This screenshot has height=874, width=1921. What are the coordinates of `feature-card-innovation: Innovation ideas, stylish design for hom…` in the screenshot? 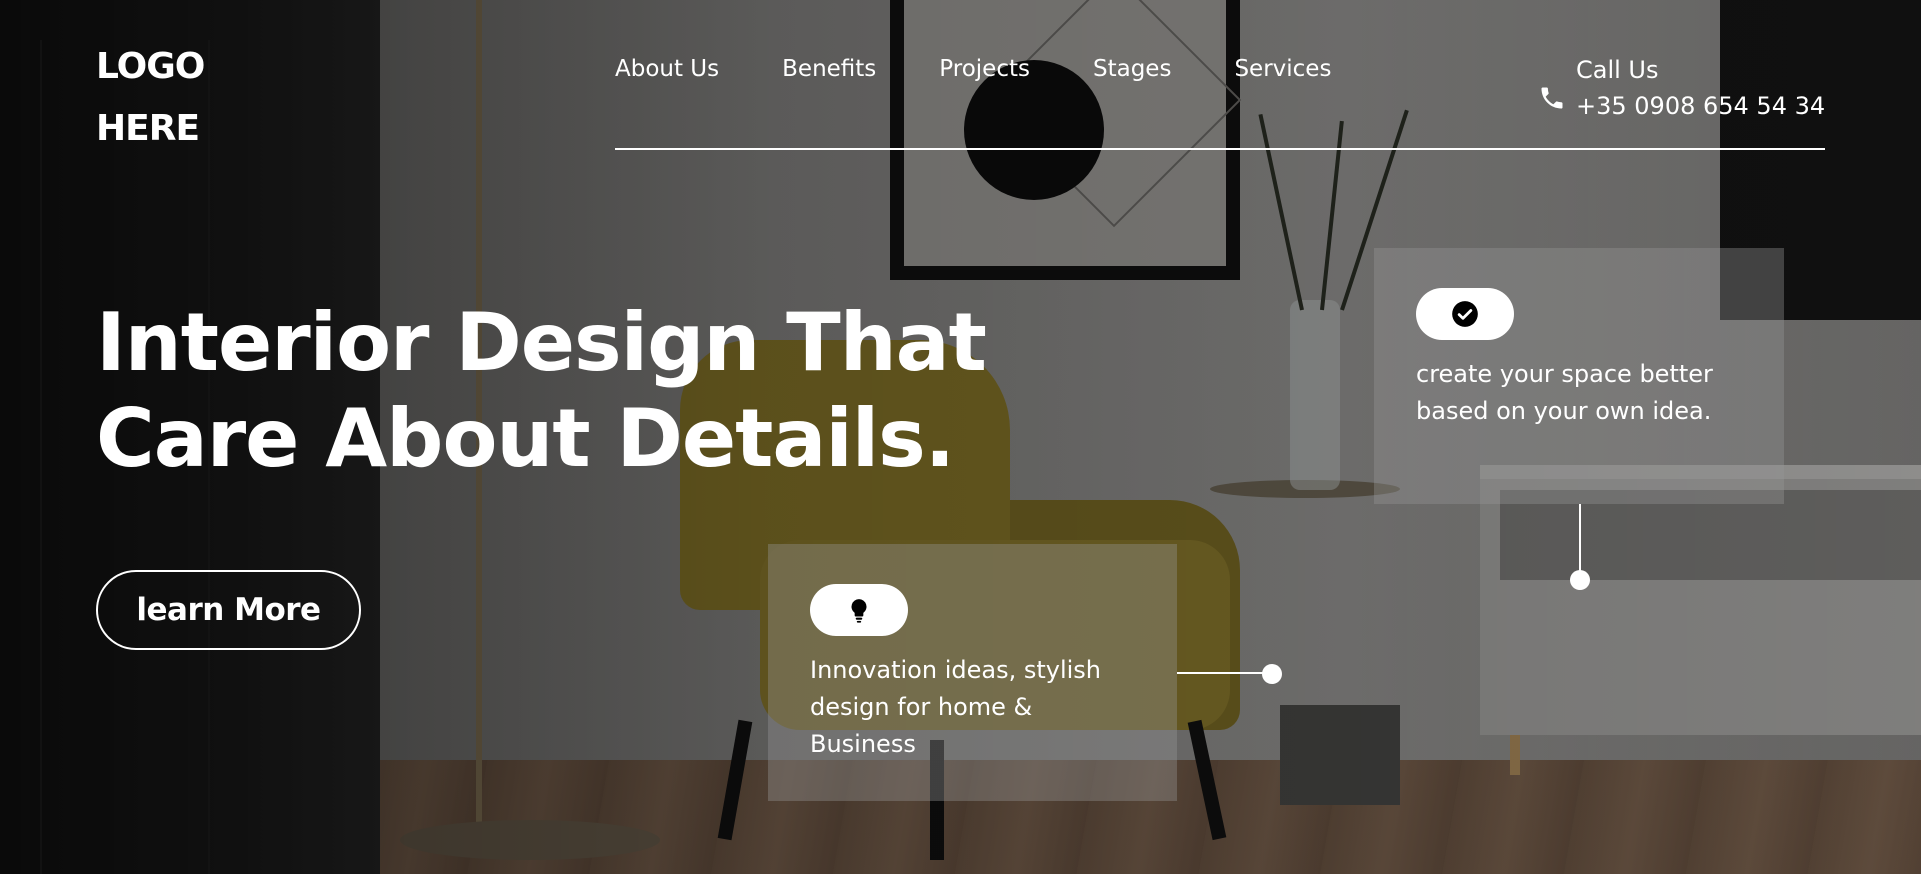 It's located at (972, 672).